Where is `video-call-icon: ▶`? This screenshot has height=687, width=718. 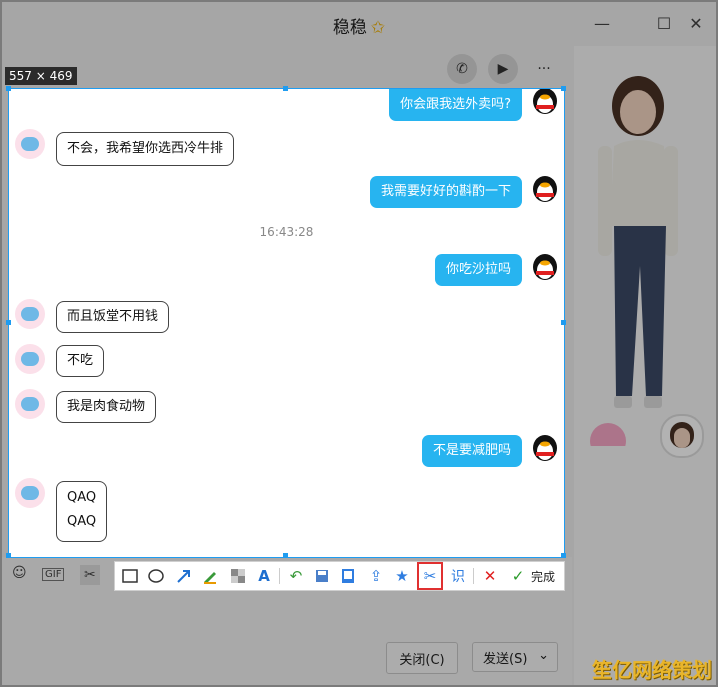
video-call-icon: ▶ is located at coordinates (503, 69).